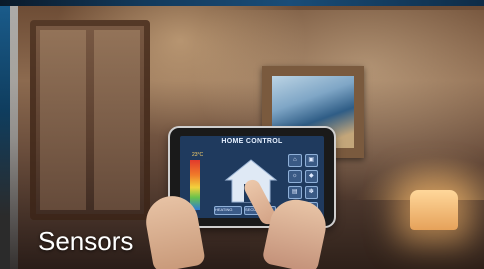 This screenshot has width=484, height=269. I want to click on lamp, so click(434, 210).